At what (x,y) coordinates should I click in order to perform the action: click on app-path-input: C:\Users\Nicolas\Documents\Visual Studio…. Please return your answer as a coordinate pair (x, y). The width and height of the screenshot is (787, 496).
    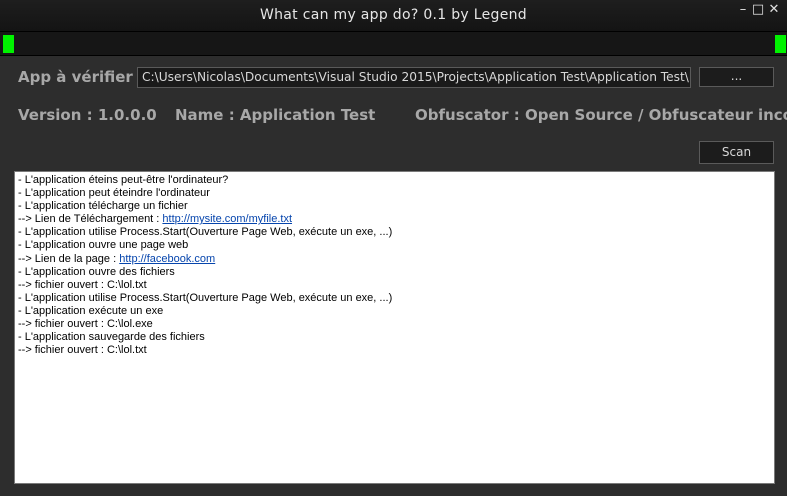
    Looking at the image, I should click on (414, 77).